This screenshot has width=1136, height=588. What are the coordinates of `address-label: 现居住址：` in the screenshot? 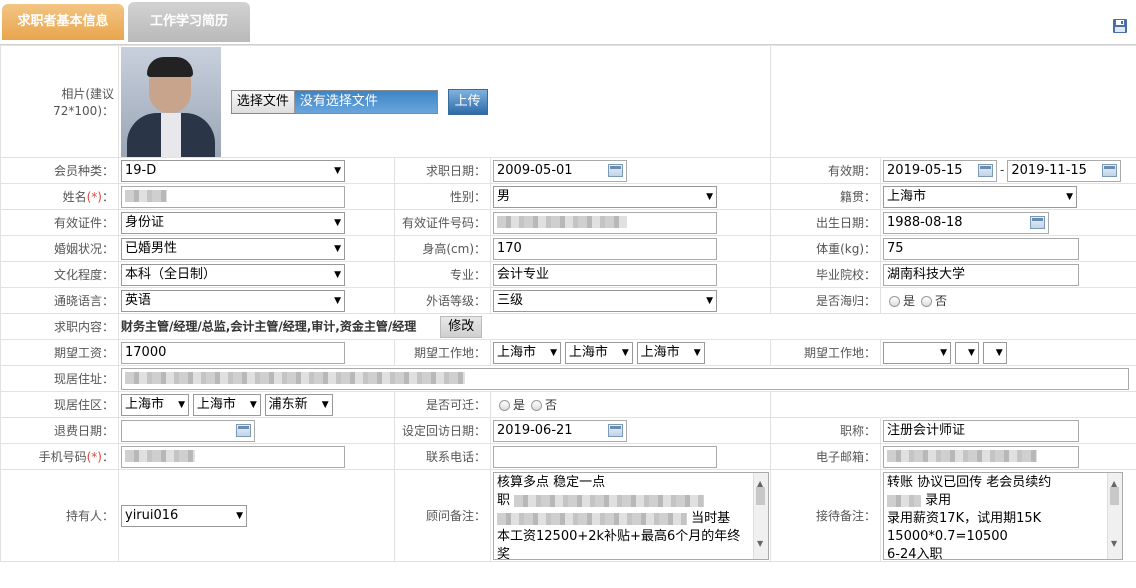 It's located at (59, 378).